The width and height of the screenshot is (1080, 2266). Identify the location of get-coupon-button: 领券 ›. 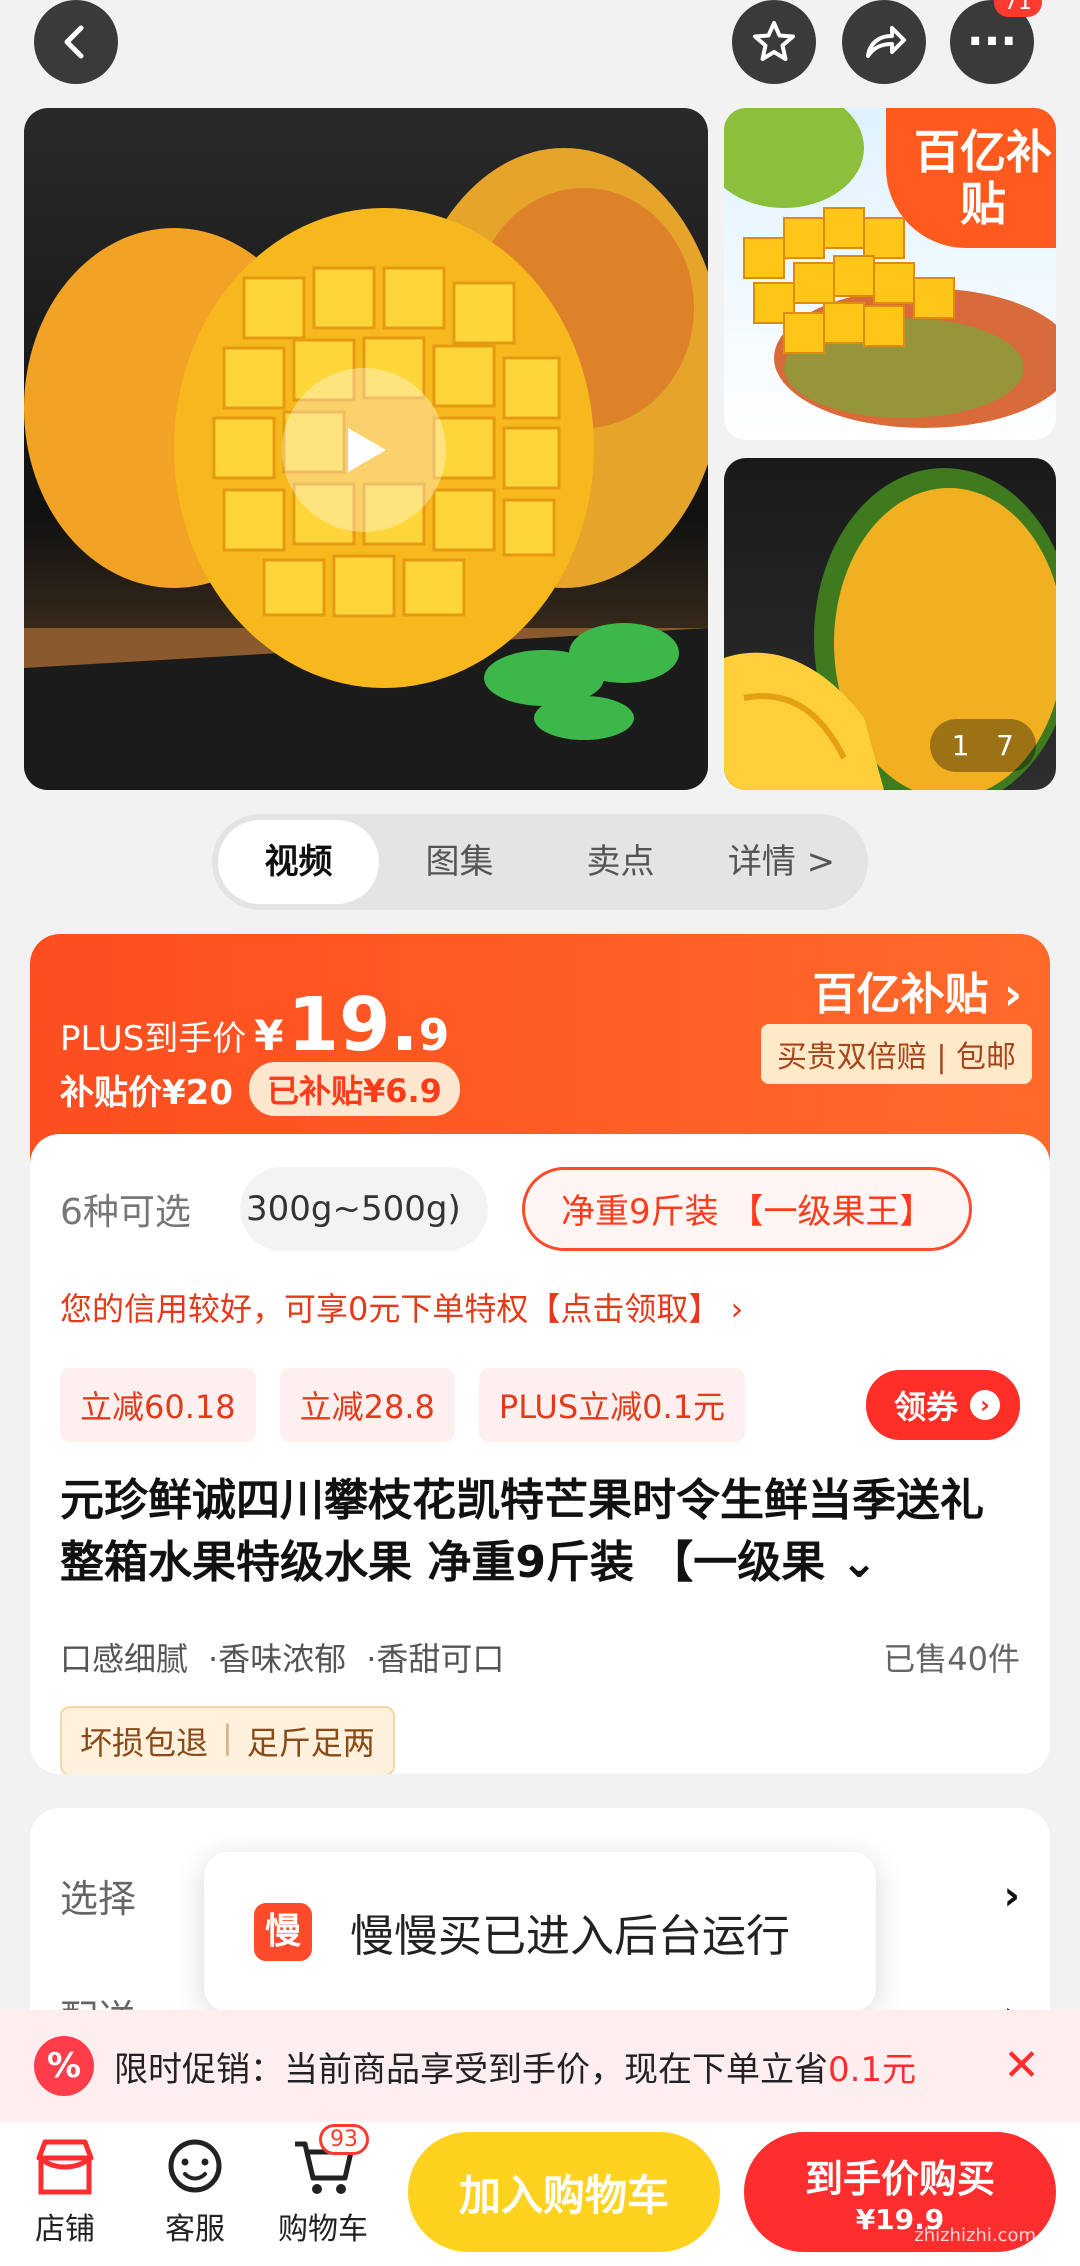
(942, 1405).